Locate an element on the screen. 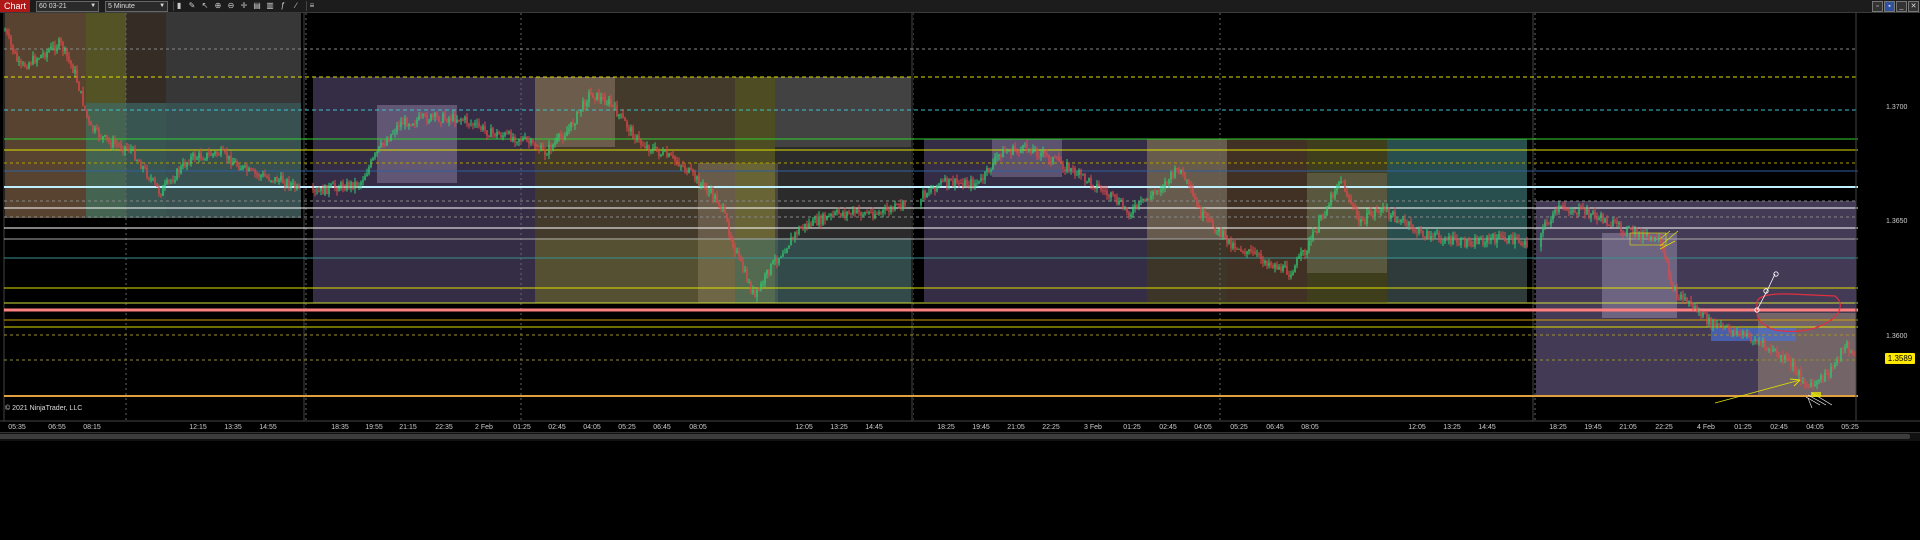 This screenshot has width=1920, height=540. horizontal-scrollbar is located at coordinates (960, 436).